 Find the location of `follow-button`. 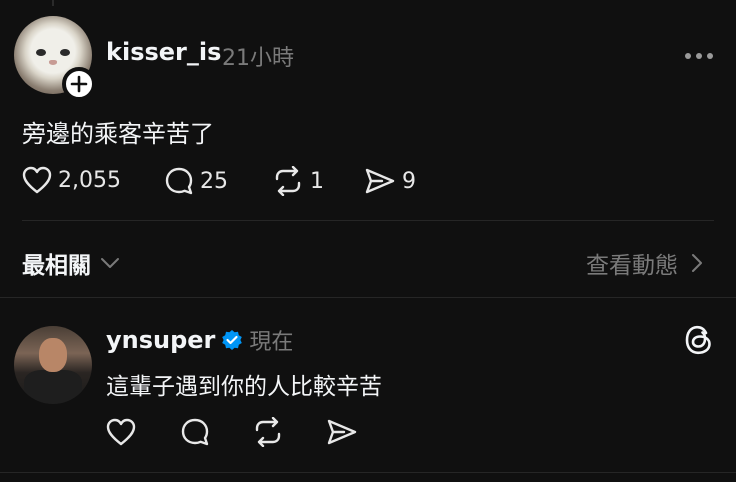

follow-button is located at coordinates (79, 84).